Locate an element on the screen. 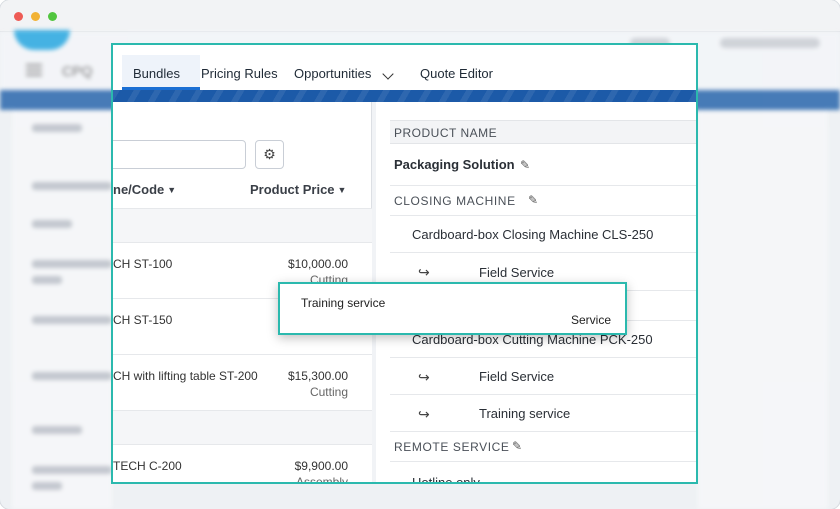  background-left-panel is located at coordinates (62, 309).